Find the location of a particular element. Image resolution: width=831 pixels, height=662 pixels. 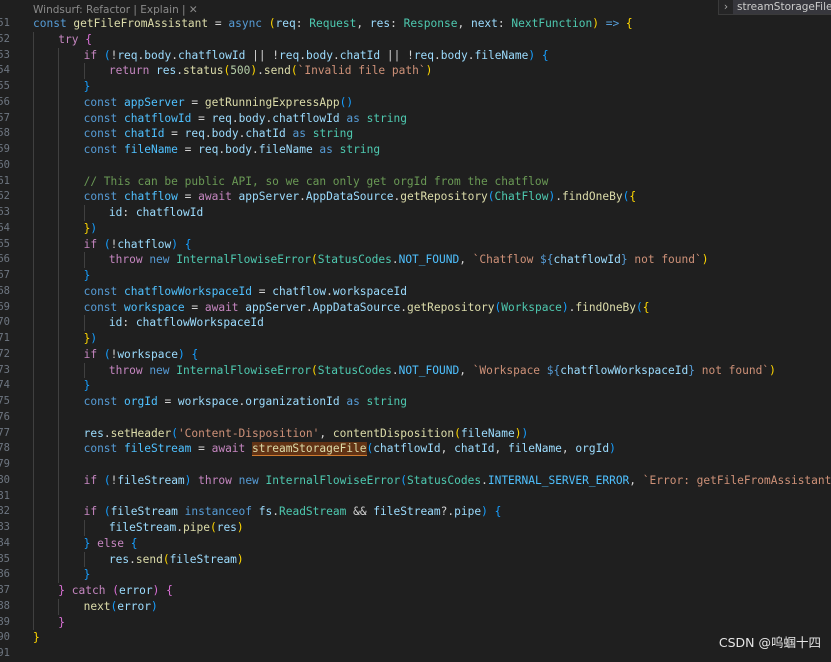

code-line: 91 is located at coordinates (415, 654).